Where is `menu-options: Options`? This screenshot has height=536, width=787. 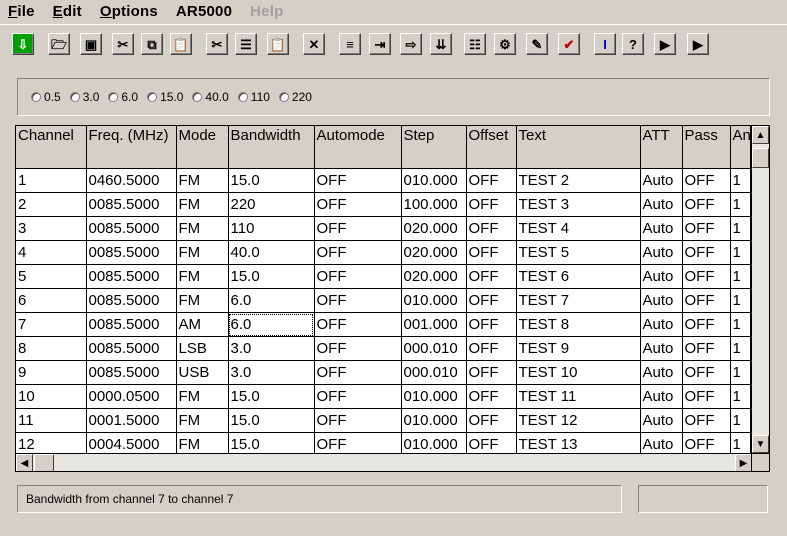 menu-options: Options is located at coordinates (129, 11).